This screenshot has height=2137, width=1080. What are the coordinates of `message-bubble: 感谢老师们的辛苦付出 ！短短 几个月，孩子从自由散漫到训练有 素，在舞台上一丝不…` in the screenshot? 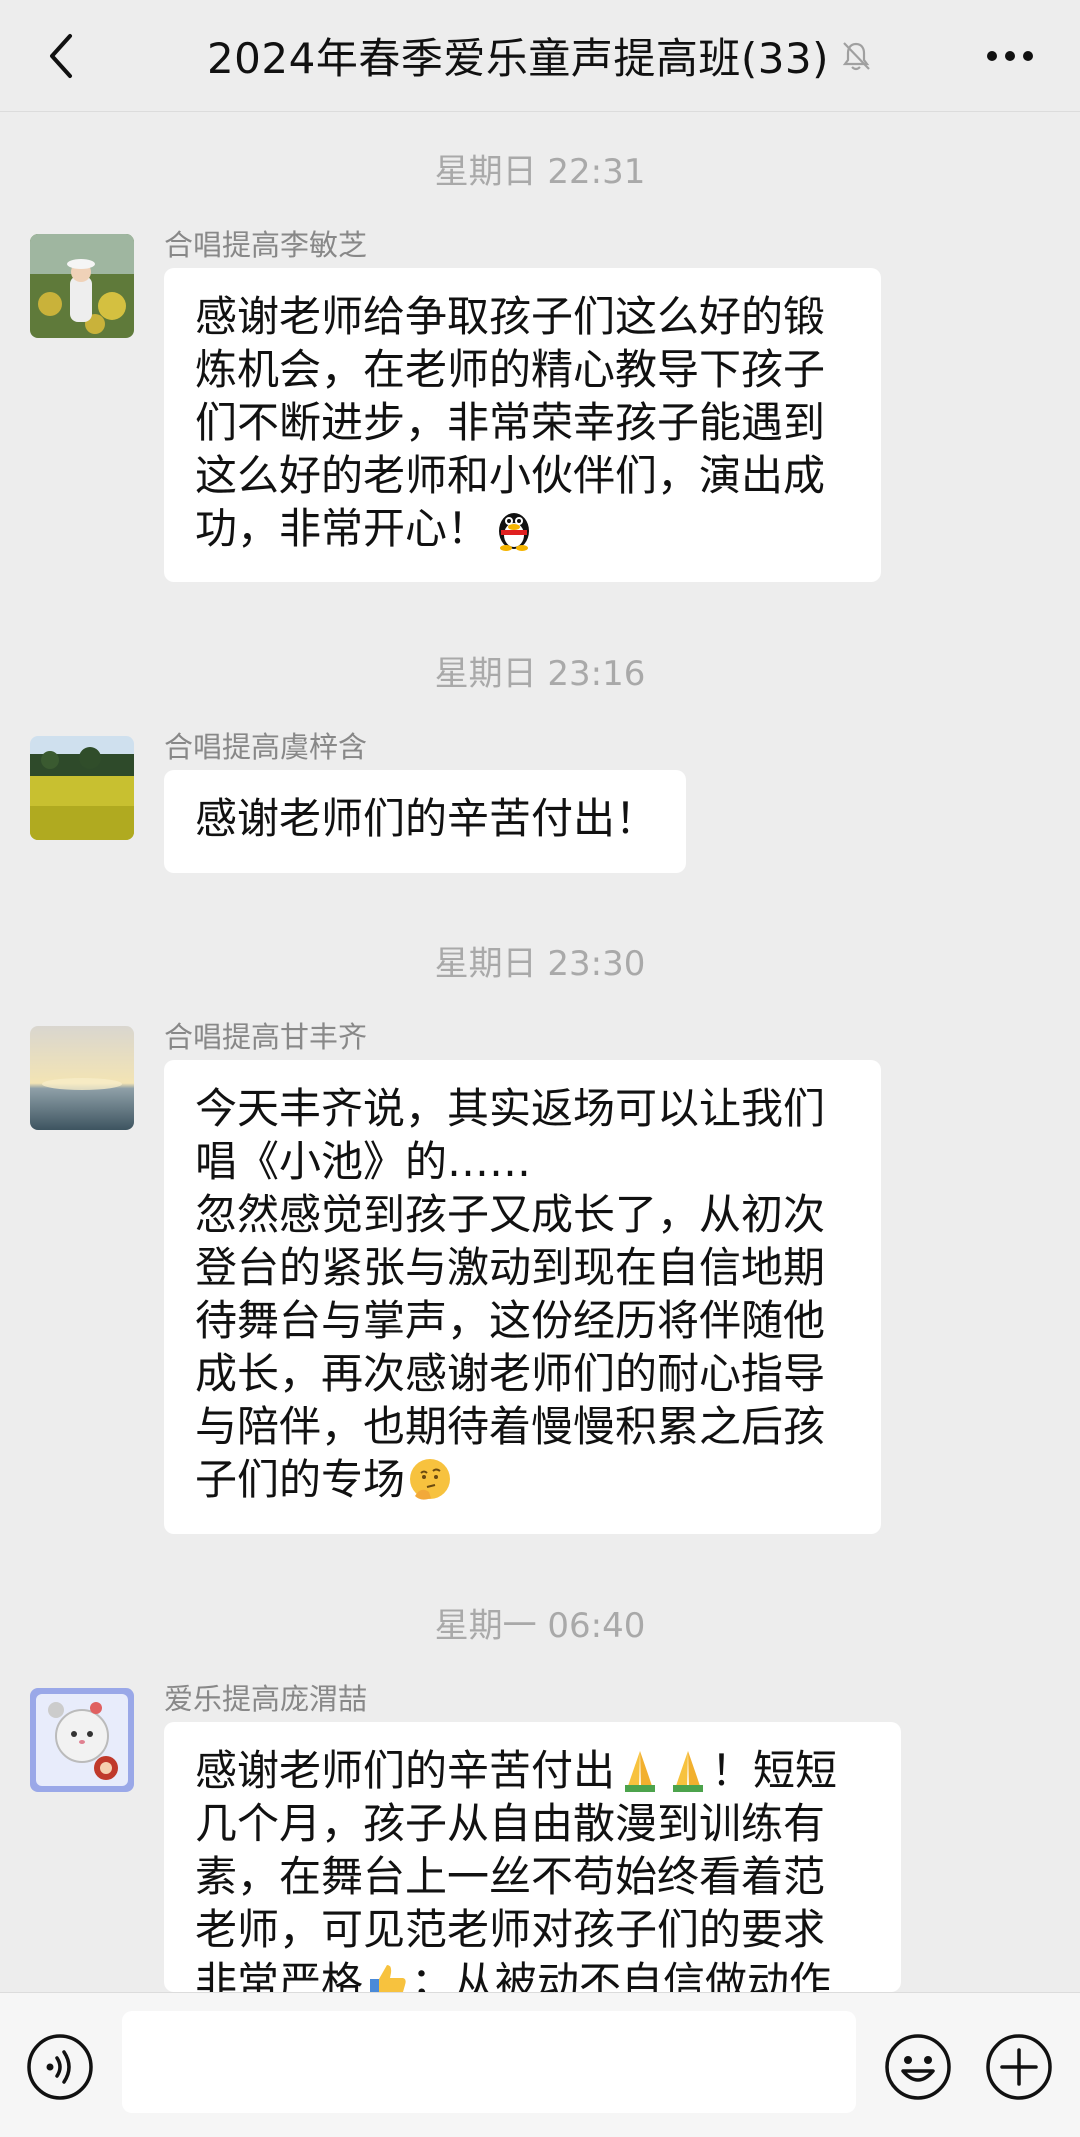 It's located at (532, 1857).